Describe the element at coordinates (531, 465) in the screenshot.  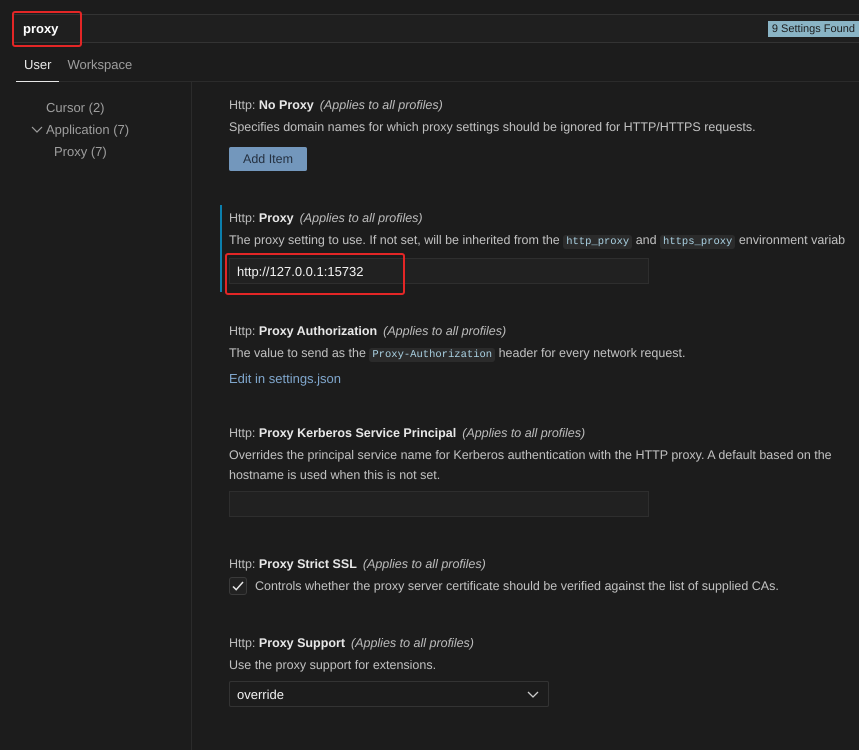
I see `setting-description: Overrides the principal service name for Kerberos authentication with the HTTP proxy. A default based on the hostname is used when this is not set.` at that location.